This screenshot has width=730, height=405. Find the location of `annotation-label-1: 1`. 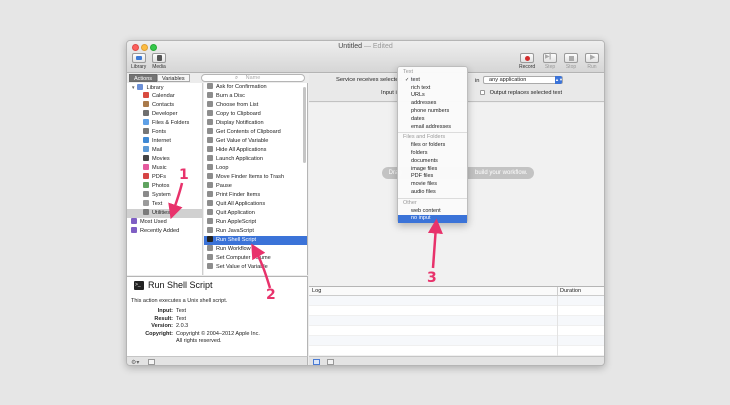

annotation-label-1: 1 is located at coordinates (184, 175).